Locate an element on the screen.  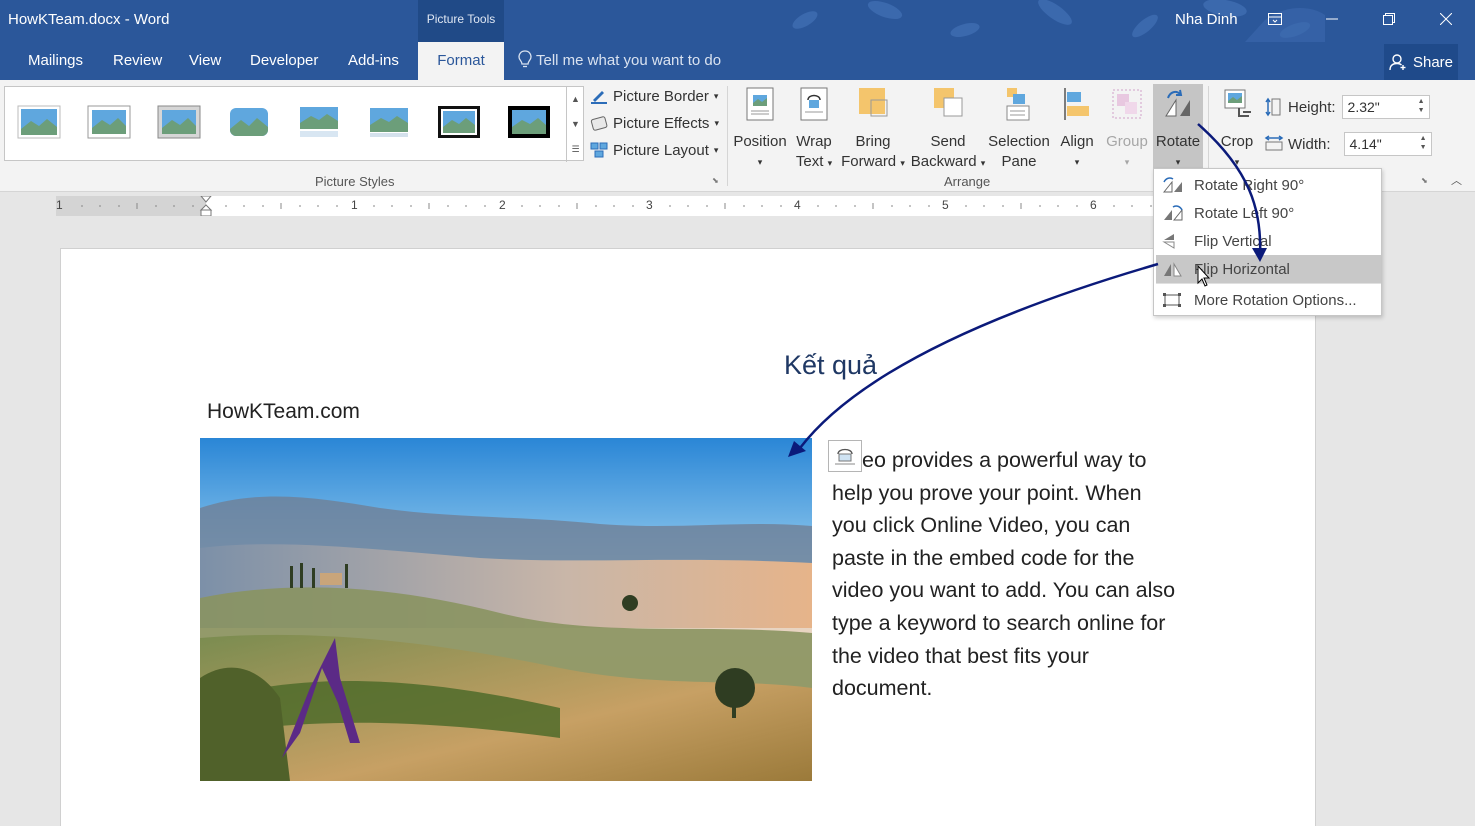
close-icon is located at coordinates (1446, 19).